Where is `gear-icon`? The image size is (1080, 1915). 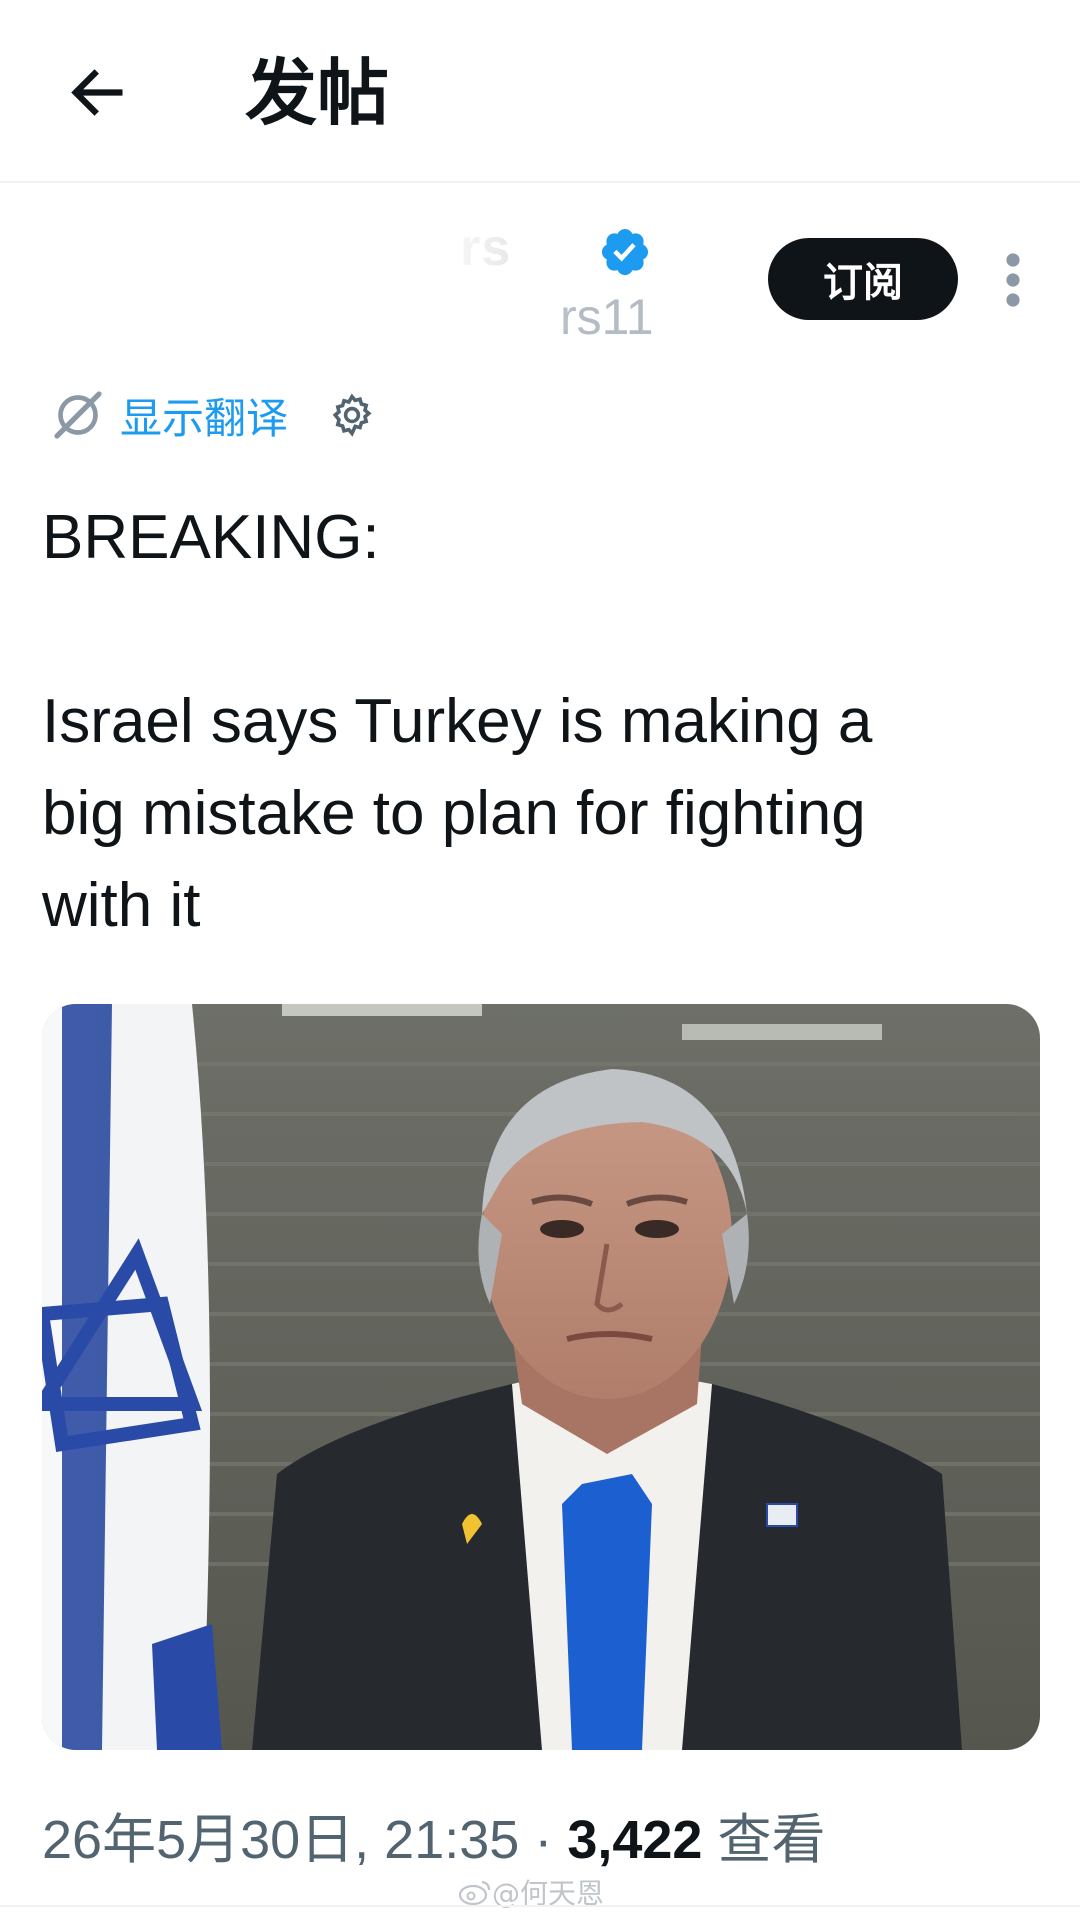
gear-icon is located at coordinates (352, 415).